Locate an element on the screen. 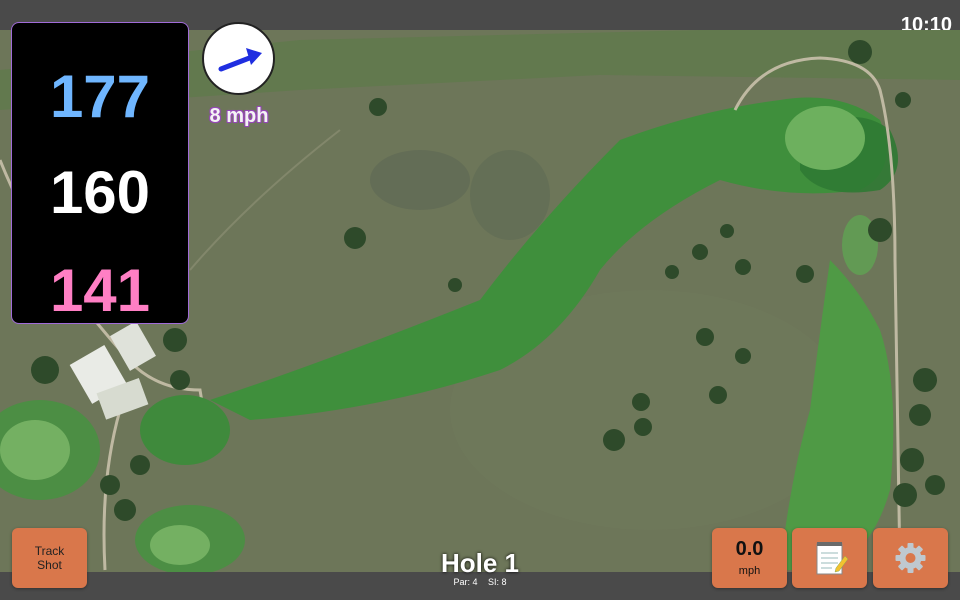  notes-button is located at coordinates (829, 558).